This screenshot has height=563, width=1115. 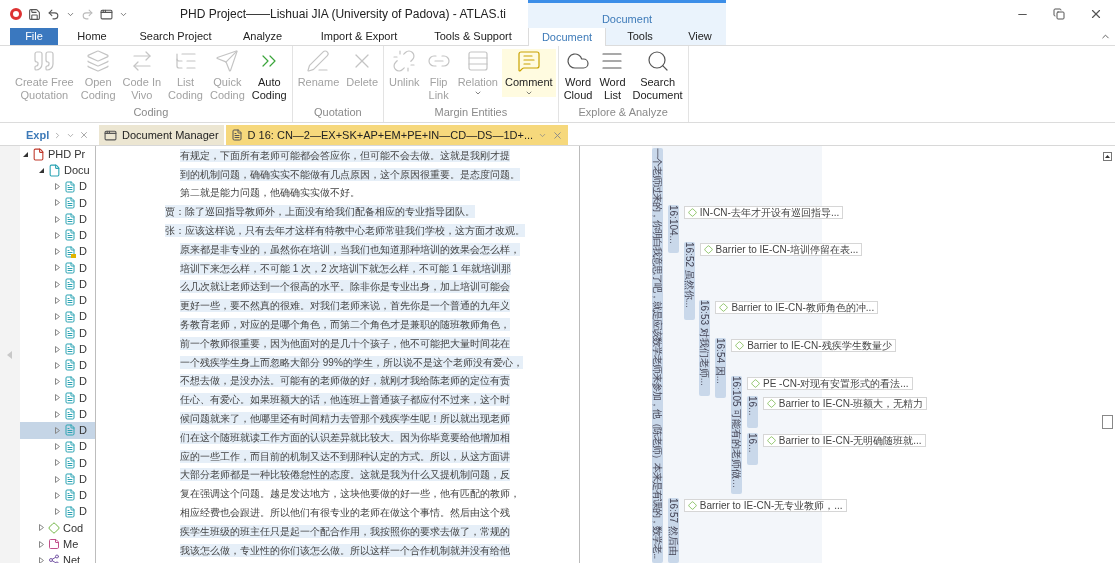 I want to click on scroll-up-icon, so click(x=1107, y=156).